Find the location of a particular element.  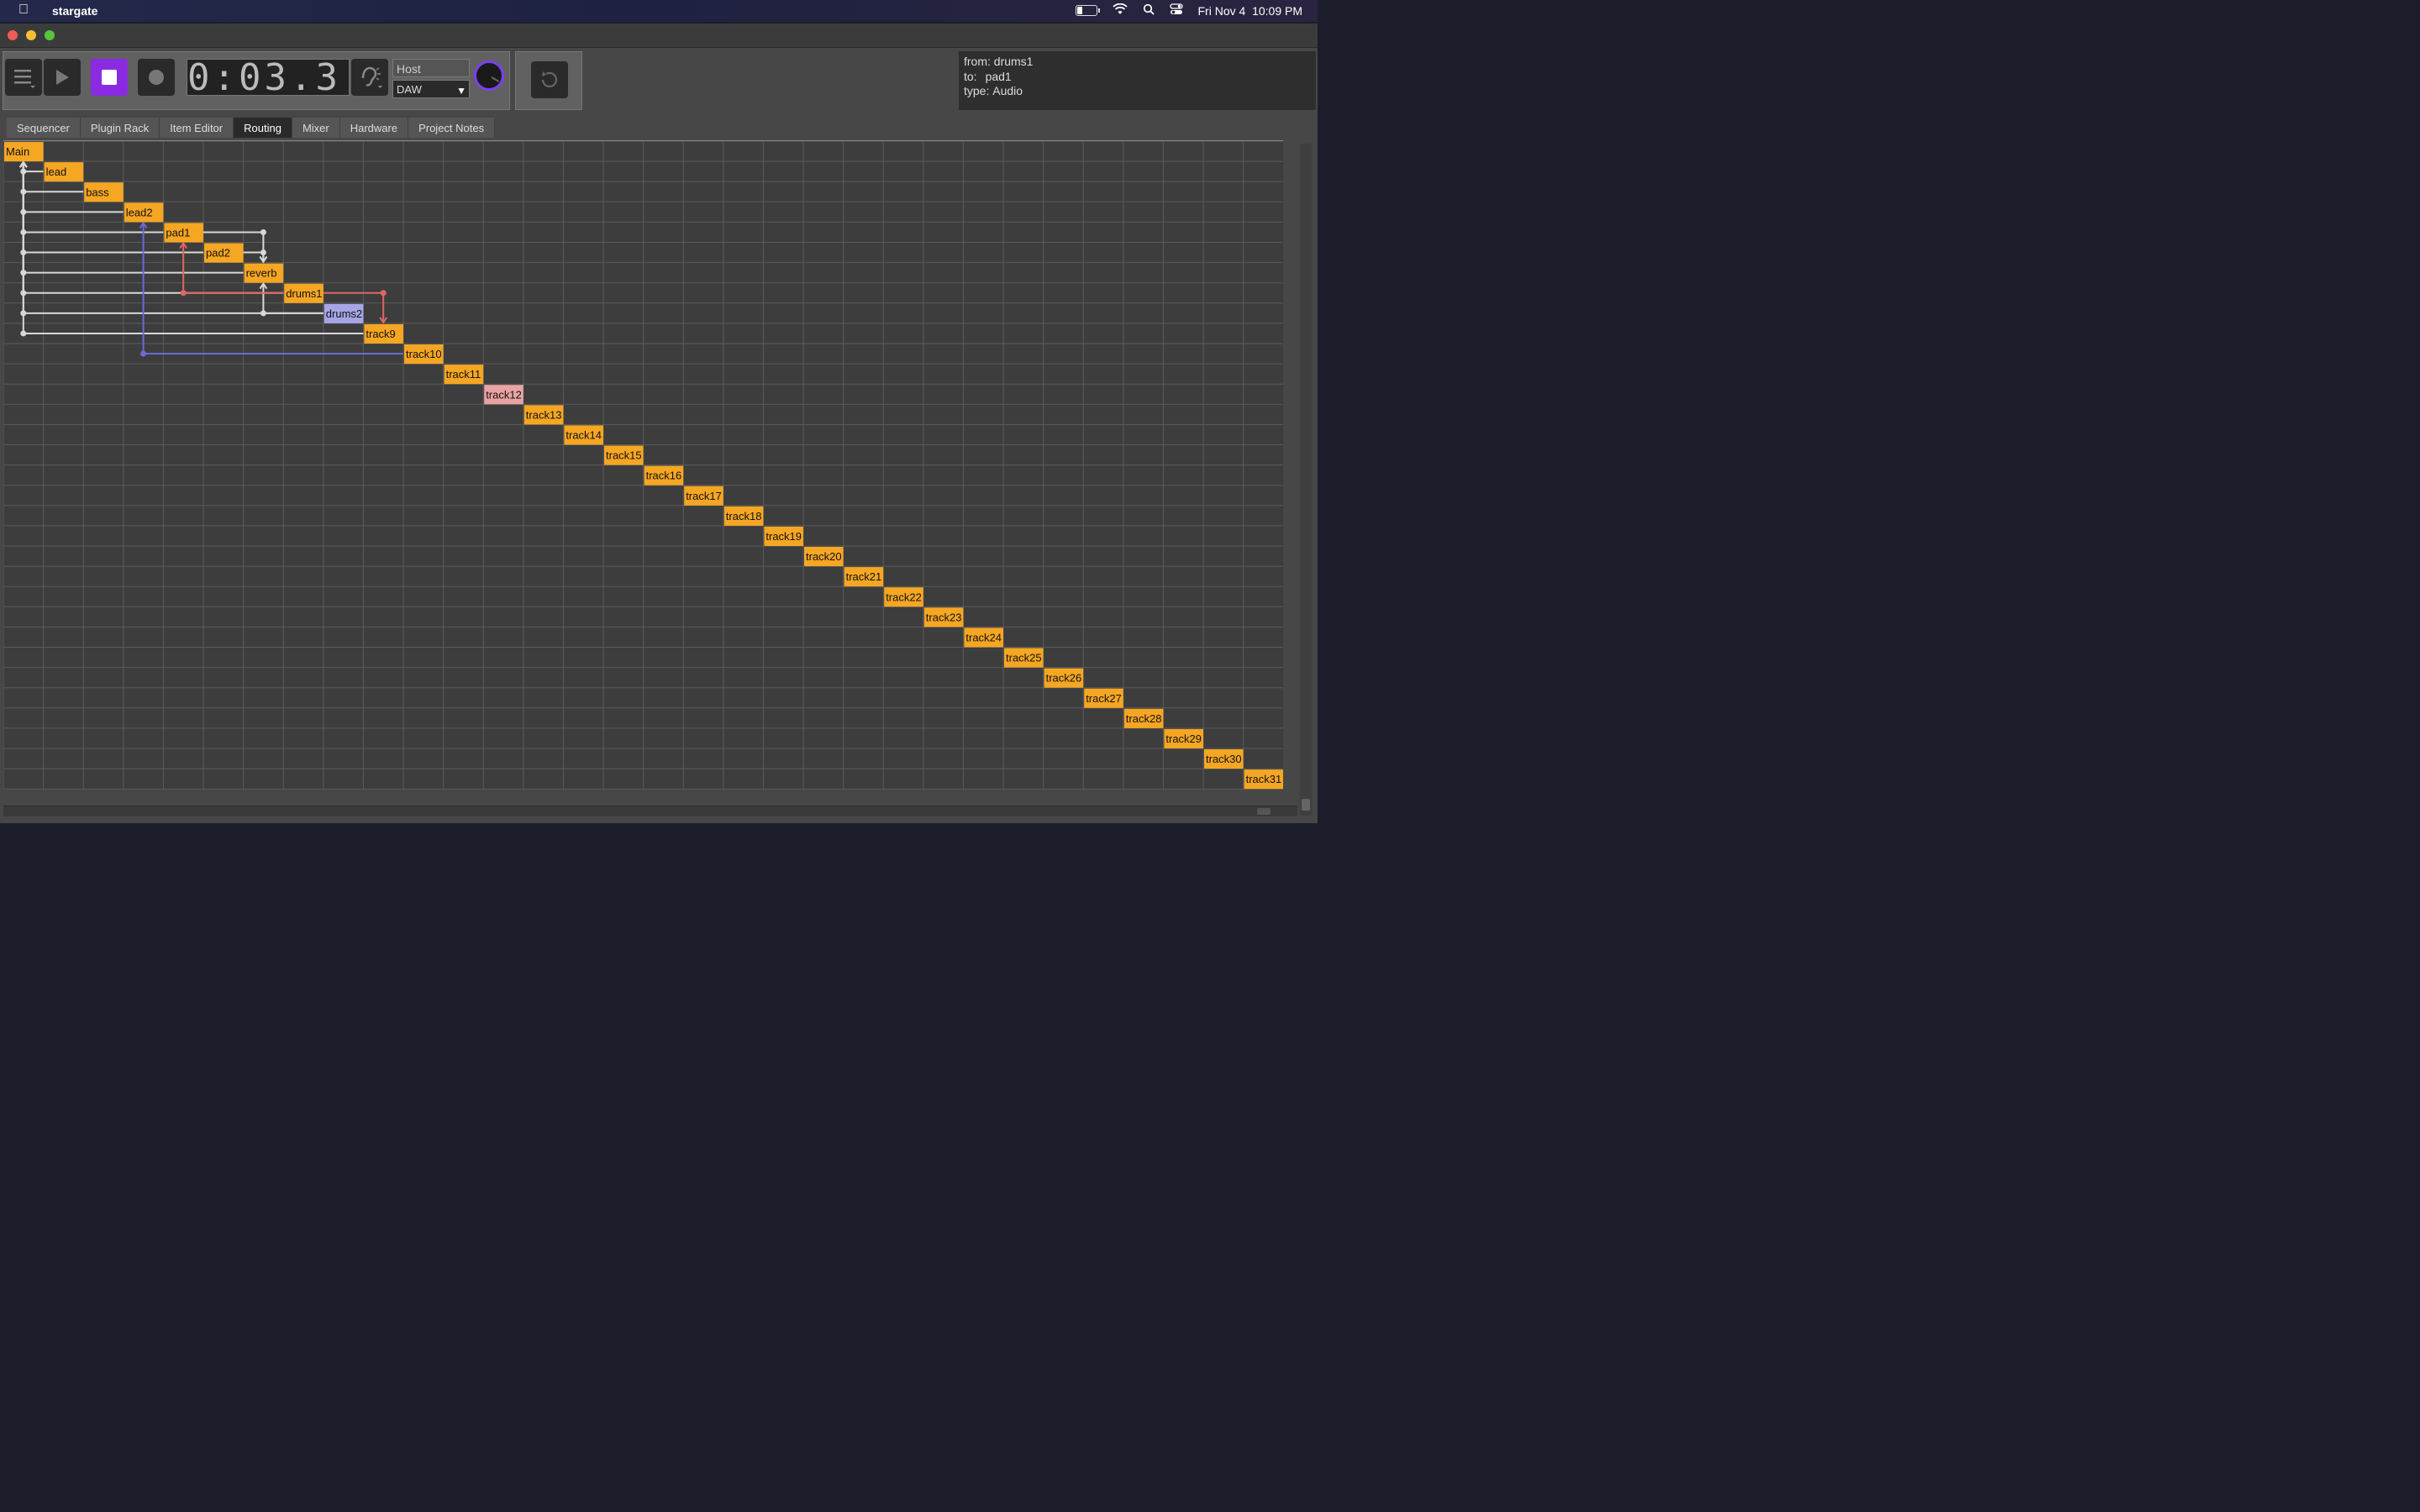

transport-panel: 0:03.3 Host DAW ▼ is located at coordinates (256, 80).